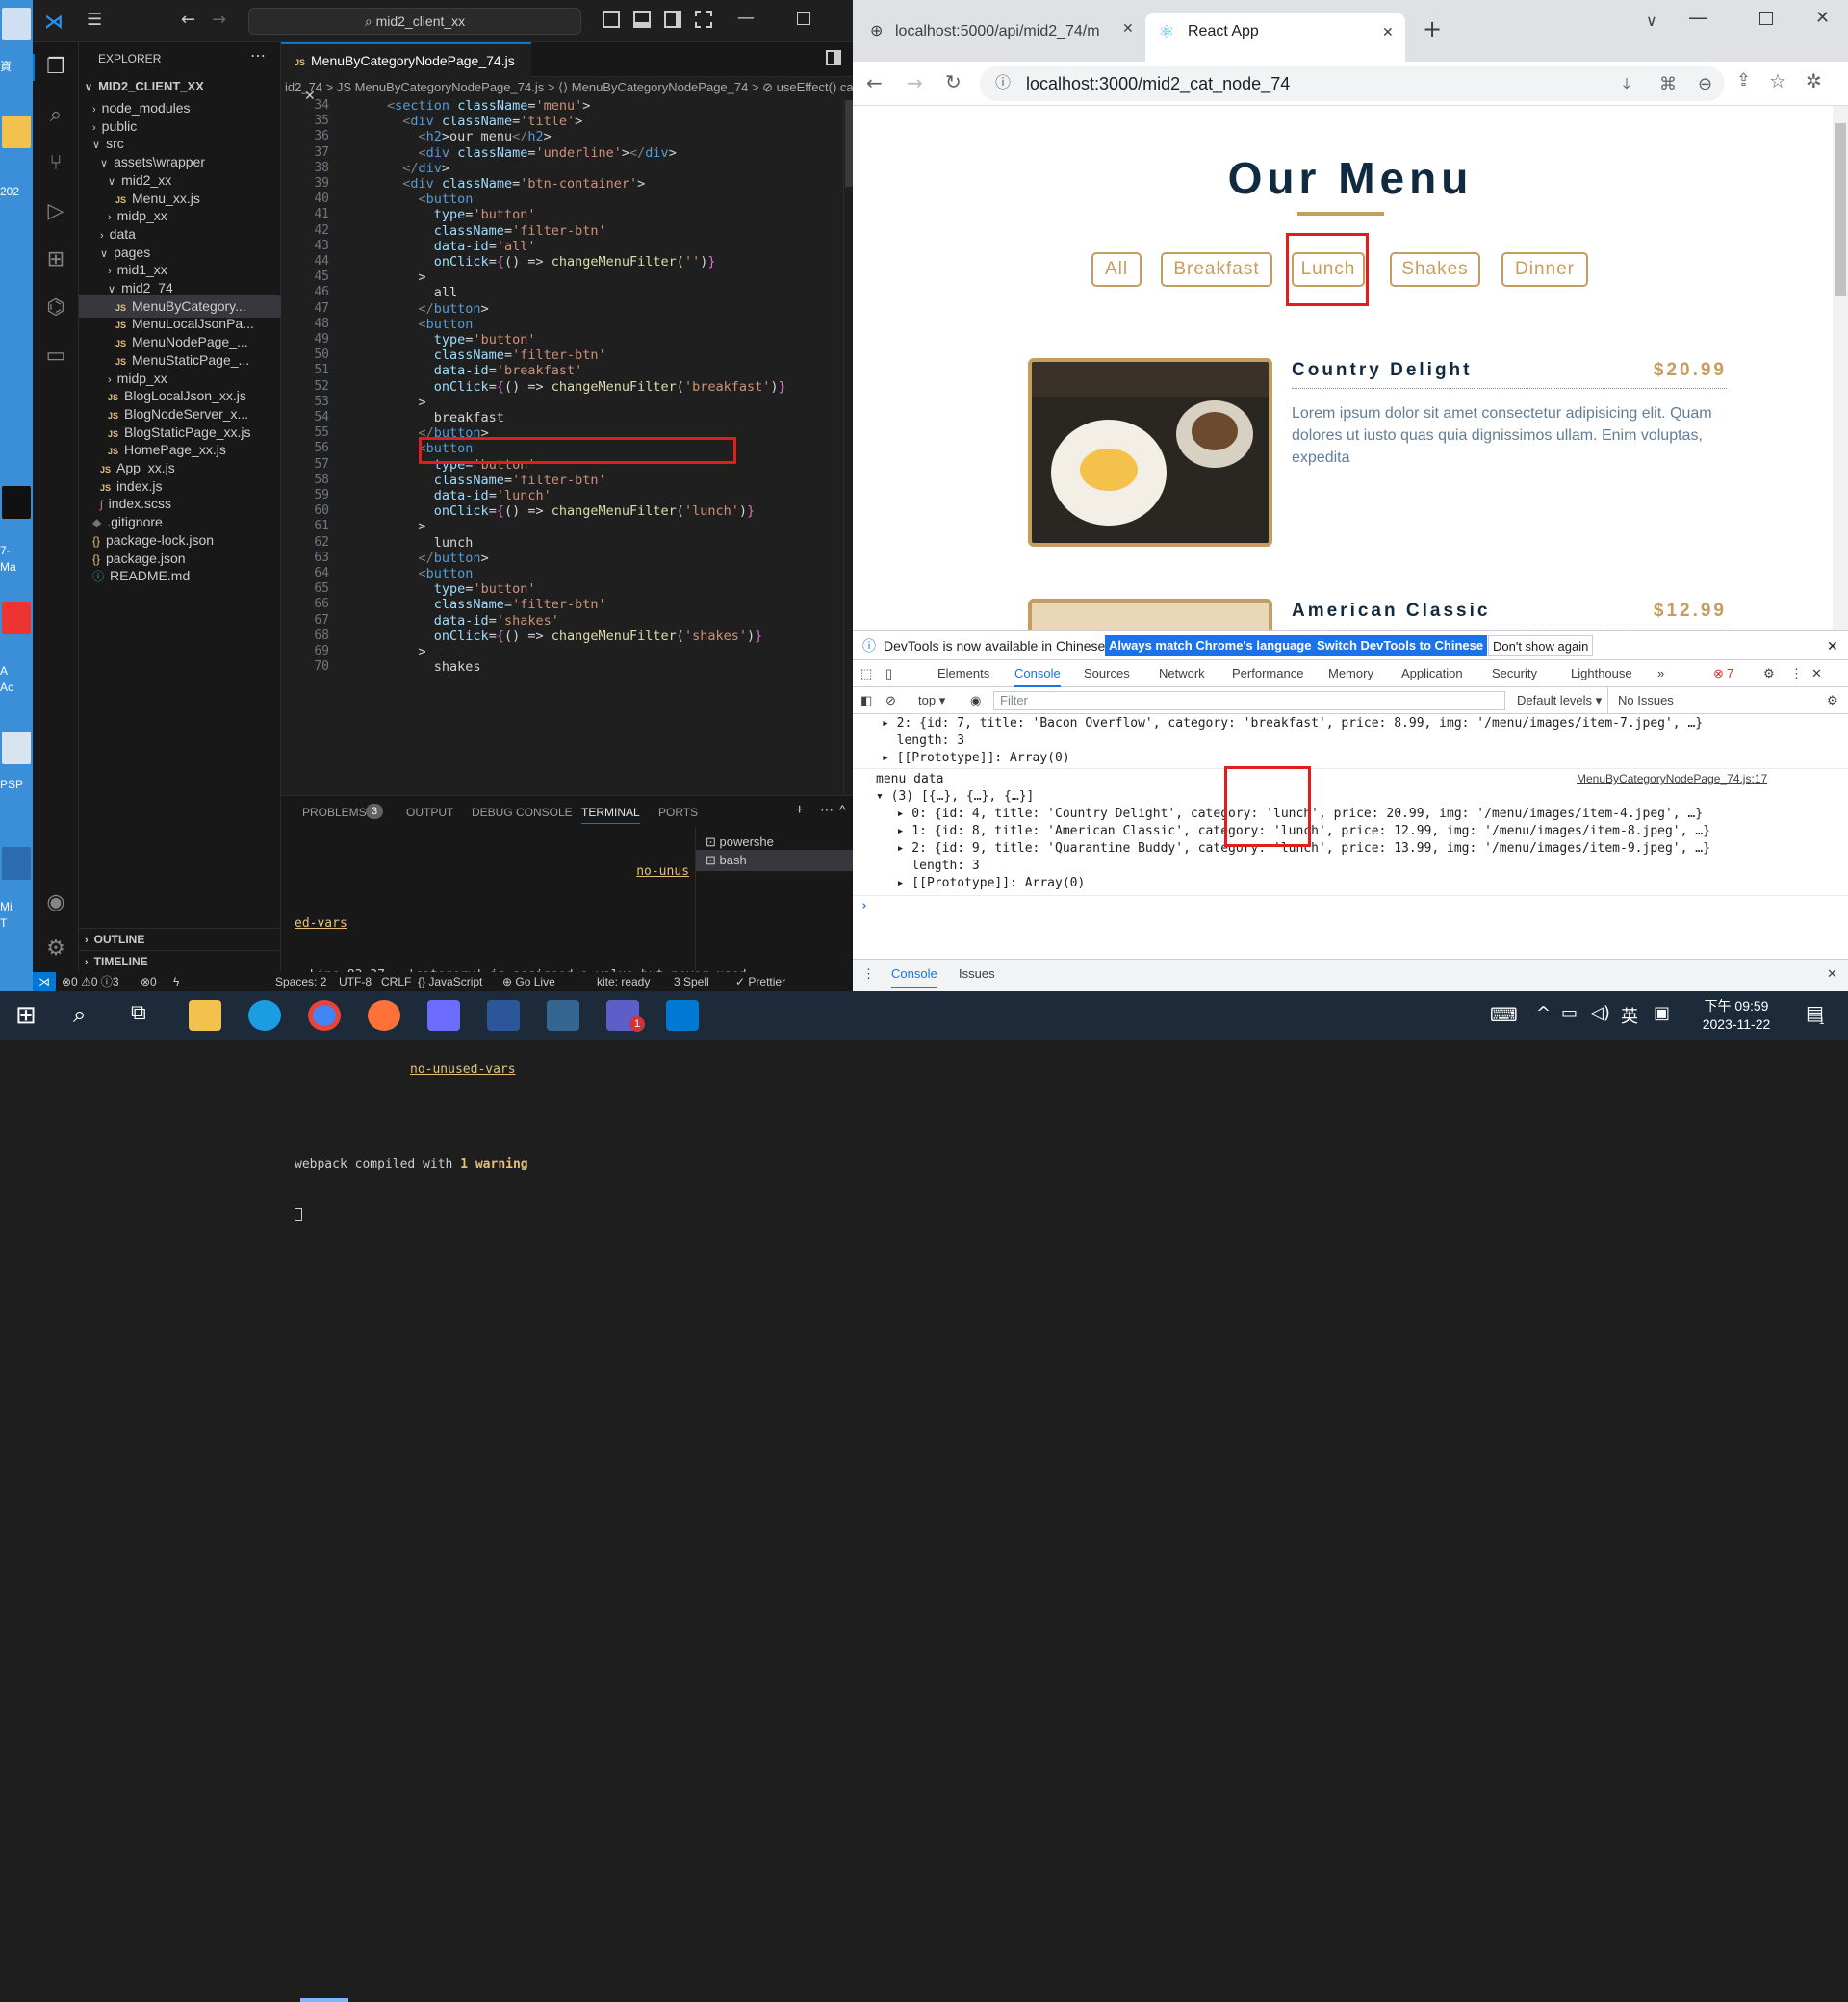  I want to click on kite-status: kite: ready, so click(623, 981).